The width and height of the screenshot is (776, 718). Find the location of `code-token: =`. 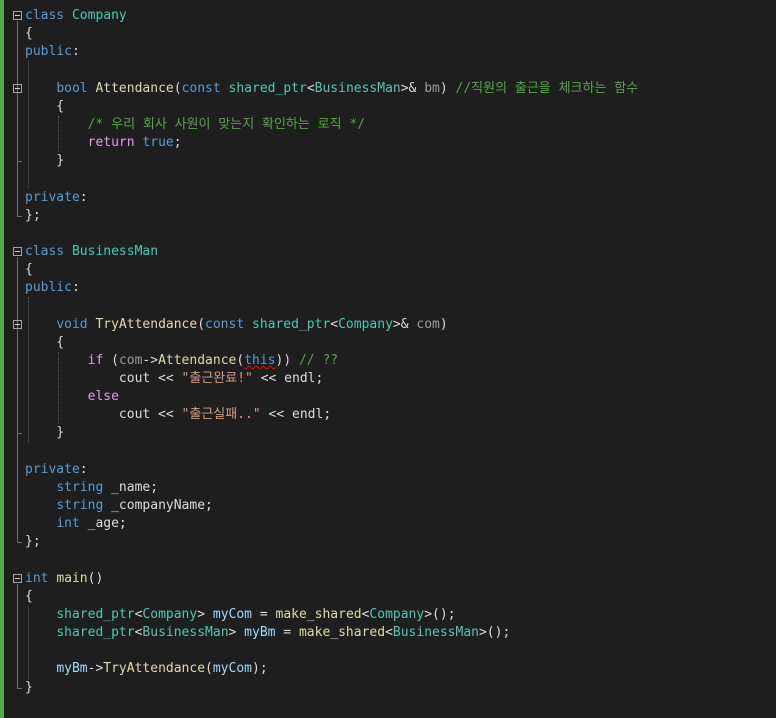

code-token: = is located at coordinates (287, 633).